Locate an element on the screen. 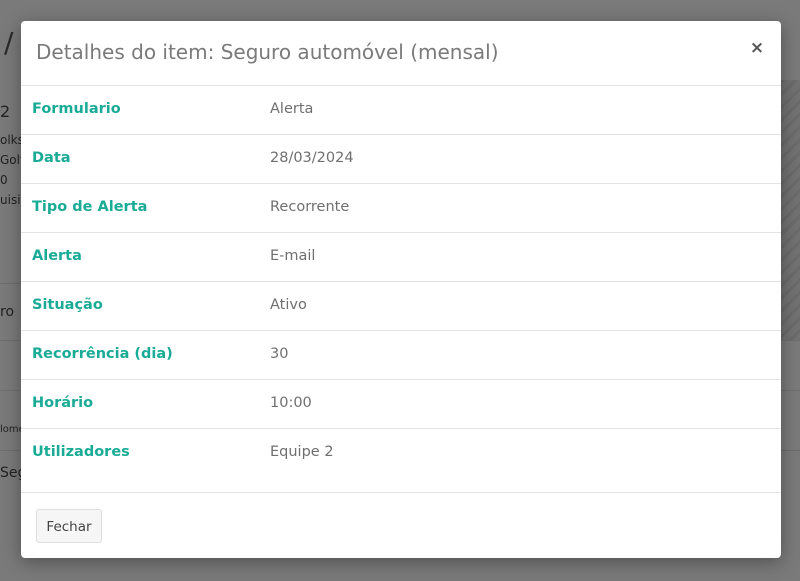  detail-row-tipo-de-alerta: Tipo de Alerta Recorrente is located at coordinates (401, 208).